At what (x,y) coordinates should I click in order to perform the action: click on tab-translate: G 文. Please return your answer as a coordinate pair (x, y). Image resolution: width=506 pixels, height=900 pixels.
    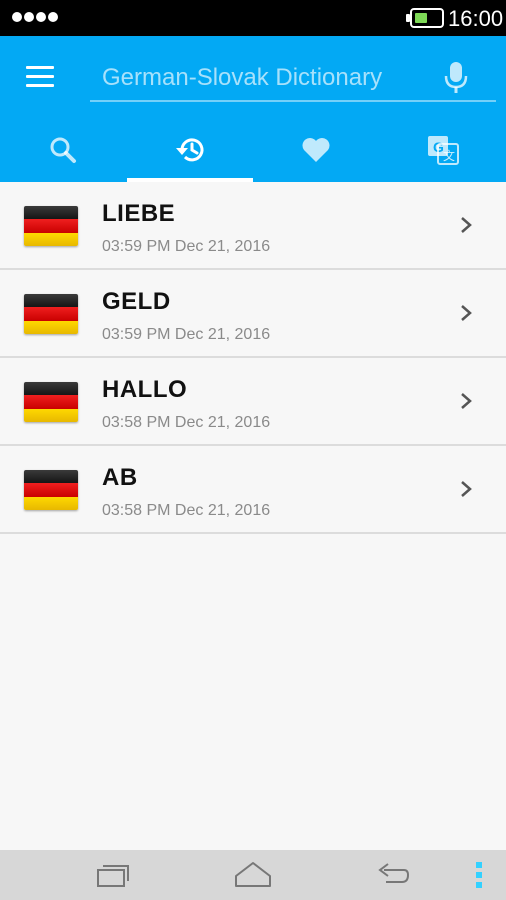
    Looking at the image, I should click on (443, 150).